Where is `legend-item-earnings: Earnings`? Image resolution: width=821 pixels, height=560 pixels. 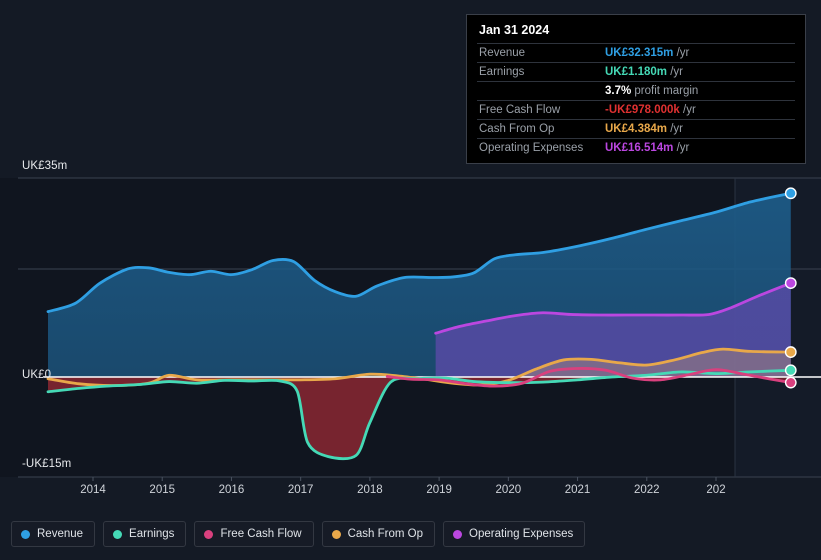
legend-item-earnings: Earnings is located at coordinates (145, 534).